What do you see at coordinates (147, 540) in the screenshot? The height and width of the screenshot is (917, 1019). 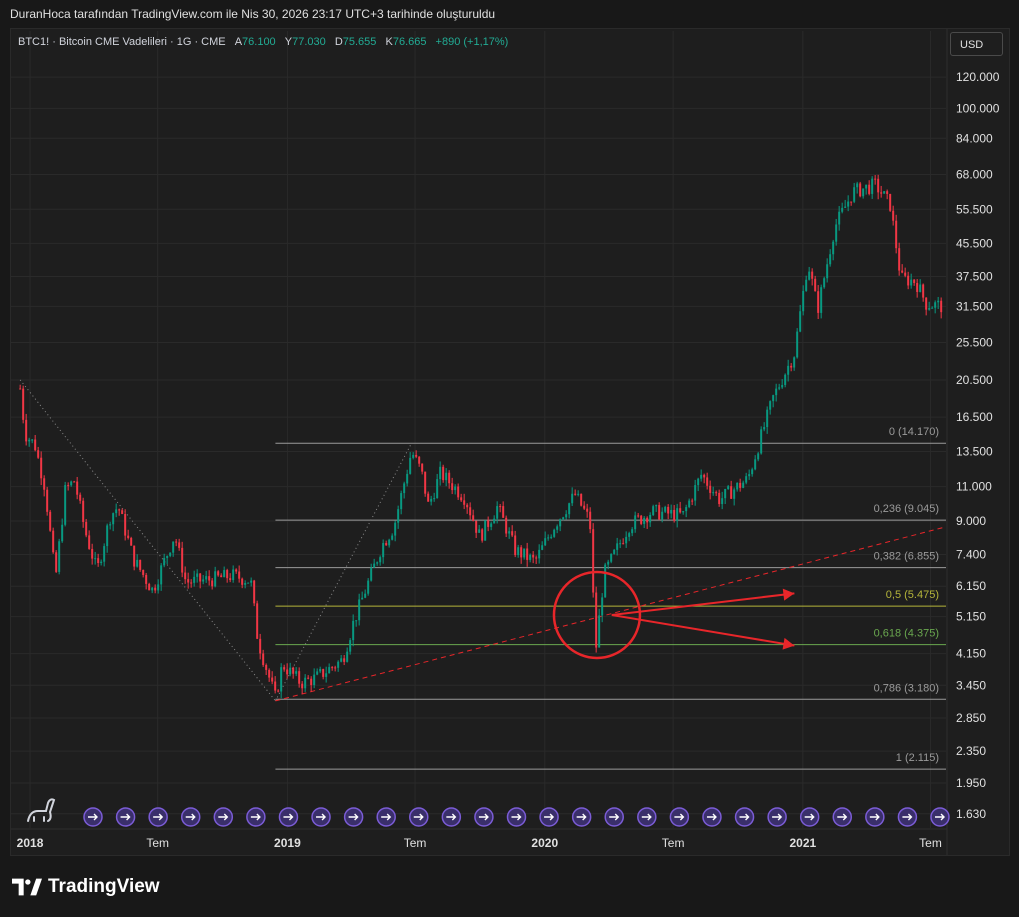 I see `dotted-trendline` at bounding box center [147, 540].